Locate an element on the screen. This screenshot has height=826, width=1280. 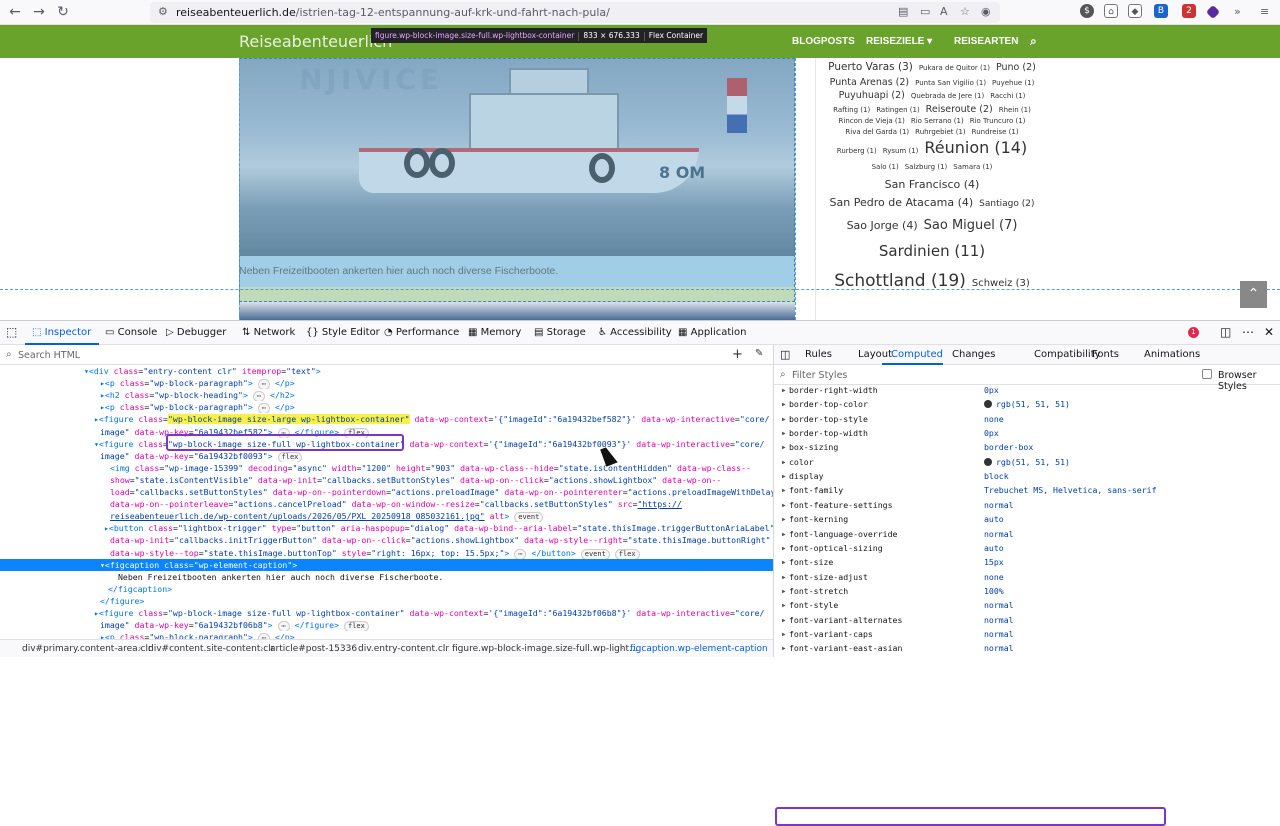
tag-link: Pukara de Quitor (1) is located at coordinates (954, 68).